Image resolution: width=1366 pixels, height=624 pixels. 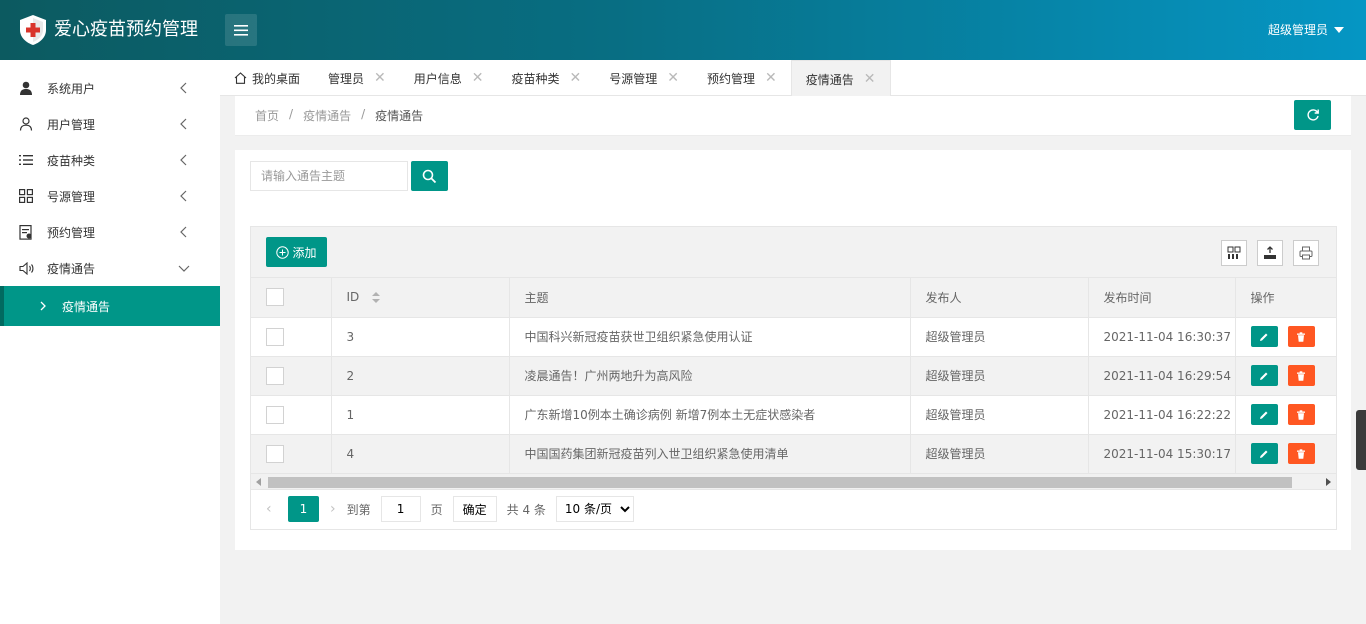 I want to click on hamburger-icon, so click(x=241, y=30).